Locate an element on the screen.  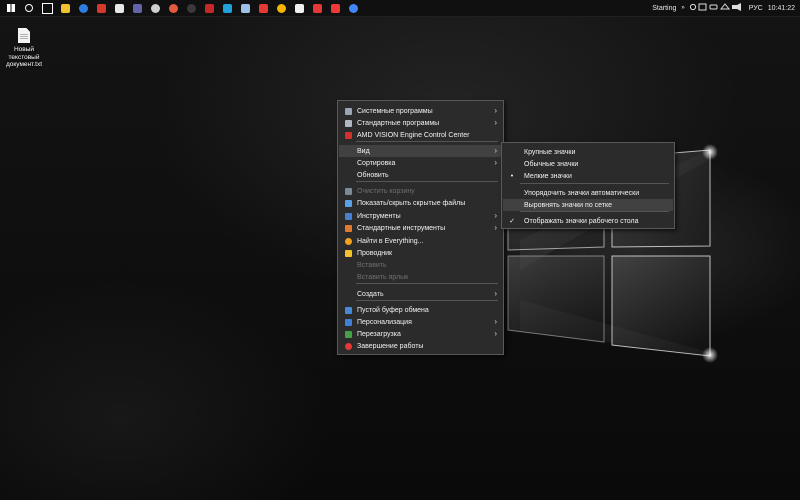
view-submenu-item-2: • Мелкие значки is located at coordinates (588, 176).